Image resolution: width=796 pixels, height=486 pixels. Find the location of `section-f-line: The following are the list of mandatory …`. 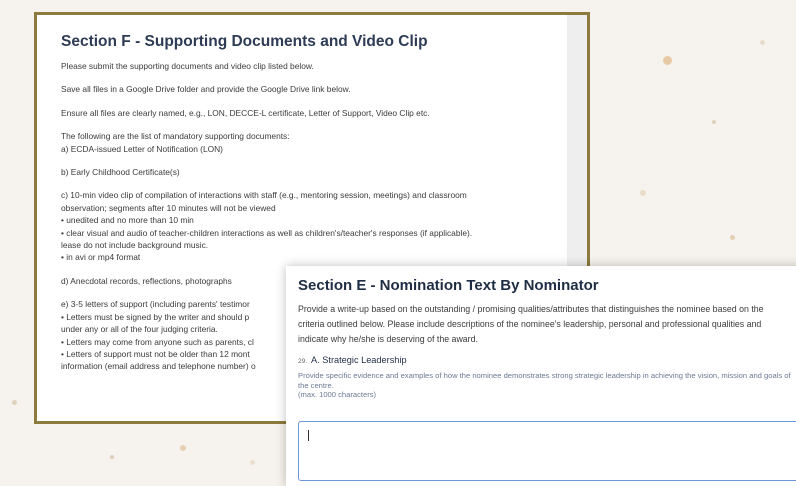

section-f-line: The following are the list of mandatory … is located at coordinates (175, 136).